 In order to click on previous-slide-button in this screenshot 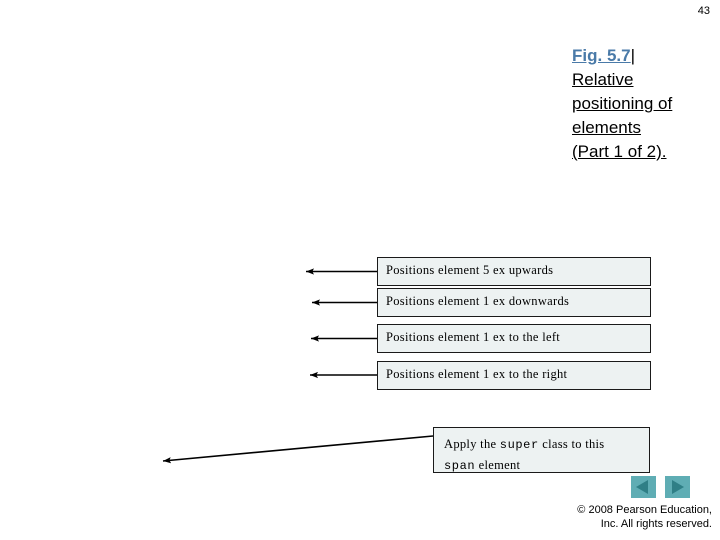, I will do `click(643, 487)`.